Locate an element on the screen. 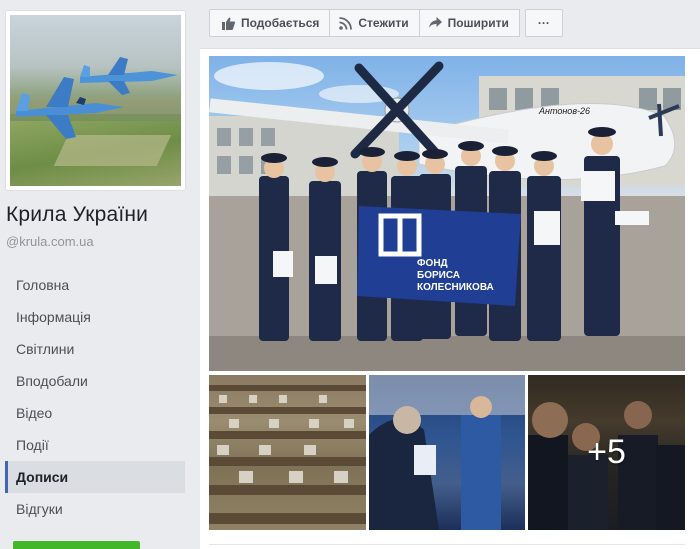 The height and width of the screenshot is (549, 700). flag-text-line2: БОРИСА is located at coordinates (438, 275).